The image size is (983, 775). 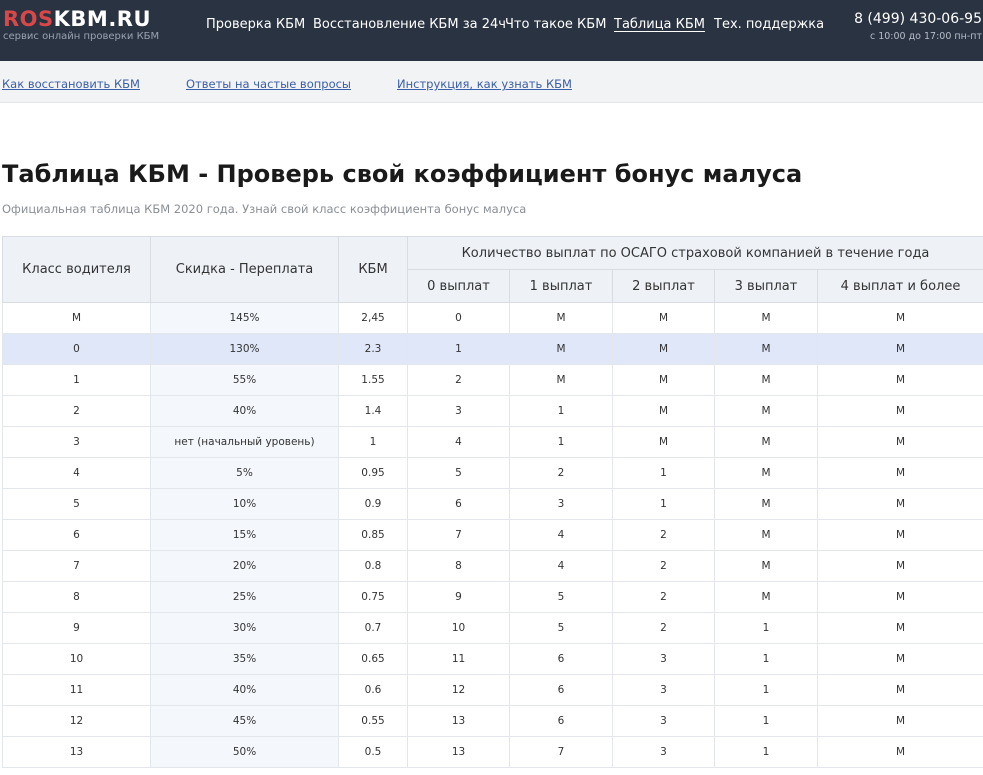 I want to click on cell-discount: нет (начальный уровень), so click(x=244, y=442).